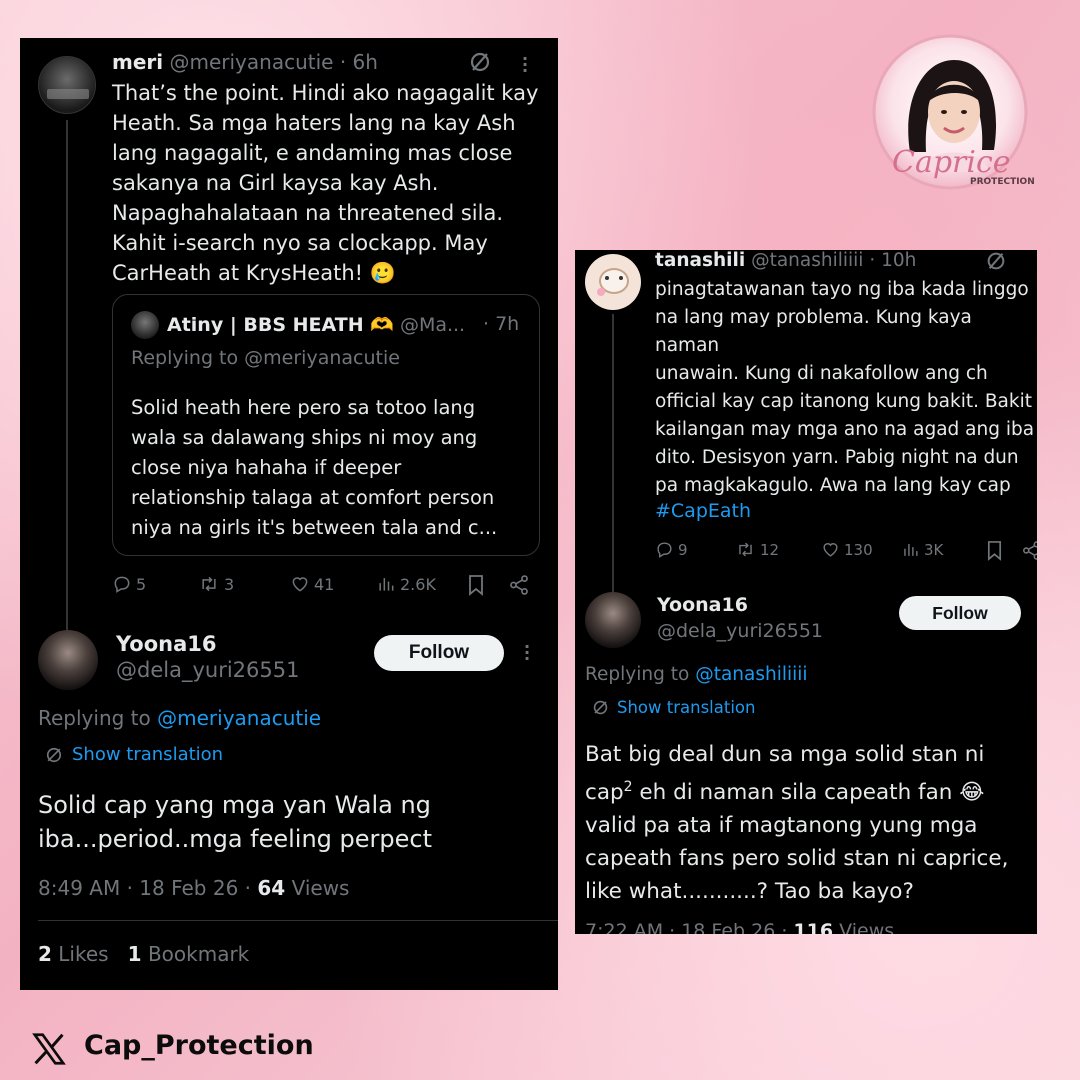 Image resolution: width=1080 pixels, height=1080 pixels. What do you see at coordinates (144, 888) in the screenshot?
I see `reply-timestamp: 8:49 AM · 18 Feb 26 ·` at bounding box center [144, 888].